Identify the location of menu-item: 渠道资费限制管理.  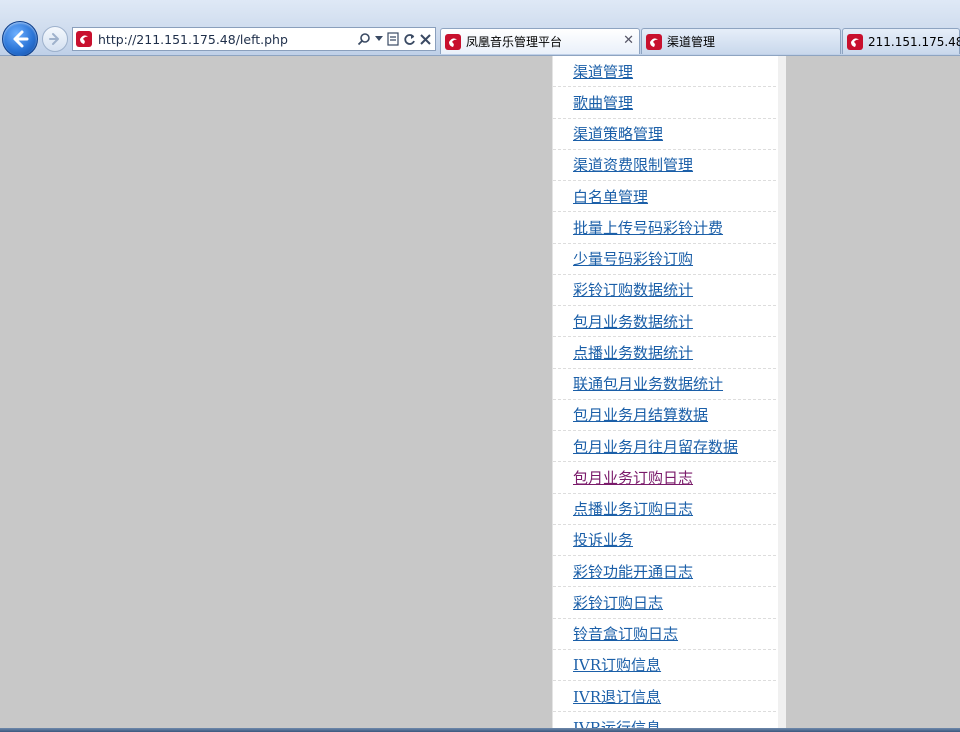
(669, 165).